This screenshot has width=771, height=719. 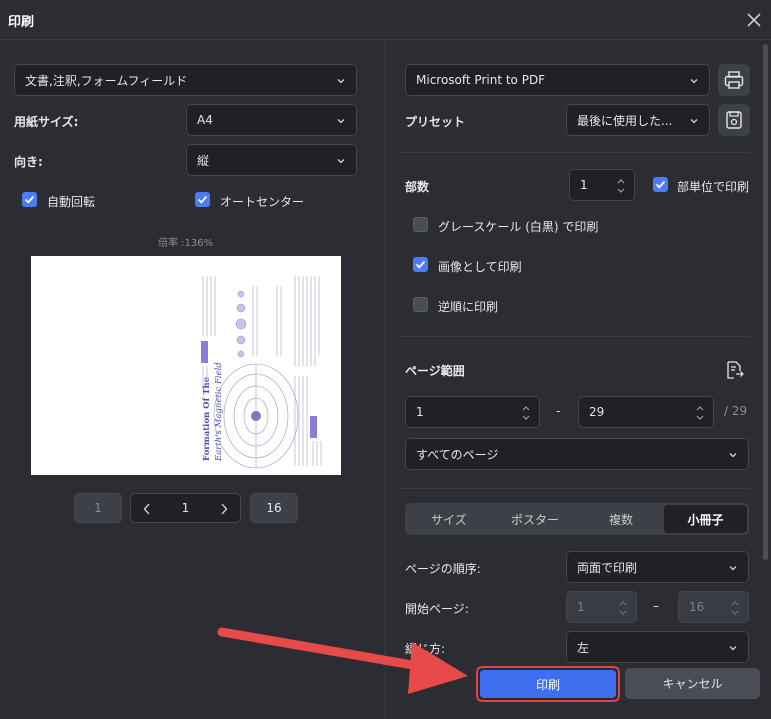 What do you see at coordinates (558, 411) in the screenshot?
I see `range-dash: -` at bounding box center [558, 411].